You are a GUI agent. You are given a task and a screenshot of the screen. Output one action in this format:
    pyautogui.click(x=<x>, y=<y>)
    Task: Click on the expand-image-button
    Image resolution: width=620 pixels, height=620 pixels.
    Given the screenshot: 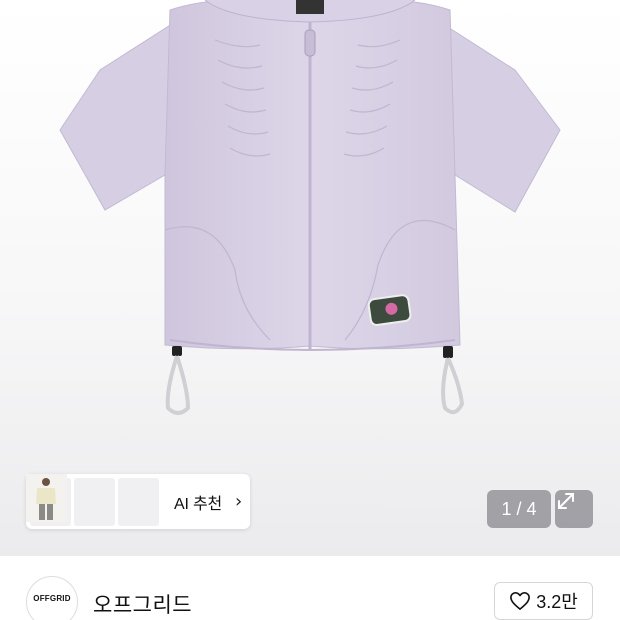 What is the action you would take?
    pyautogui.click(x=574, y=509)
    